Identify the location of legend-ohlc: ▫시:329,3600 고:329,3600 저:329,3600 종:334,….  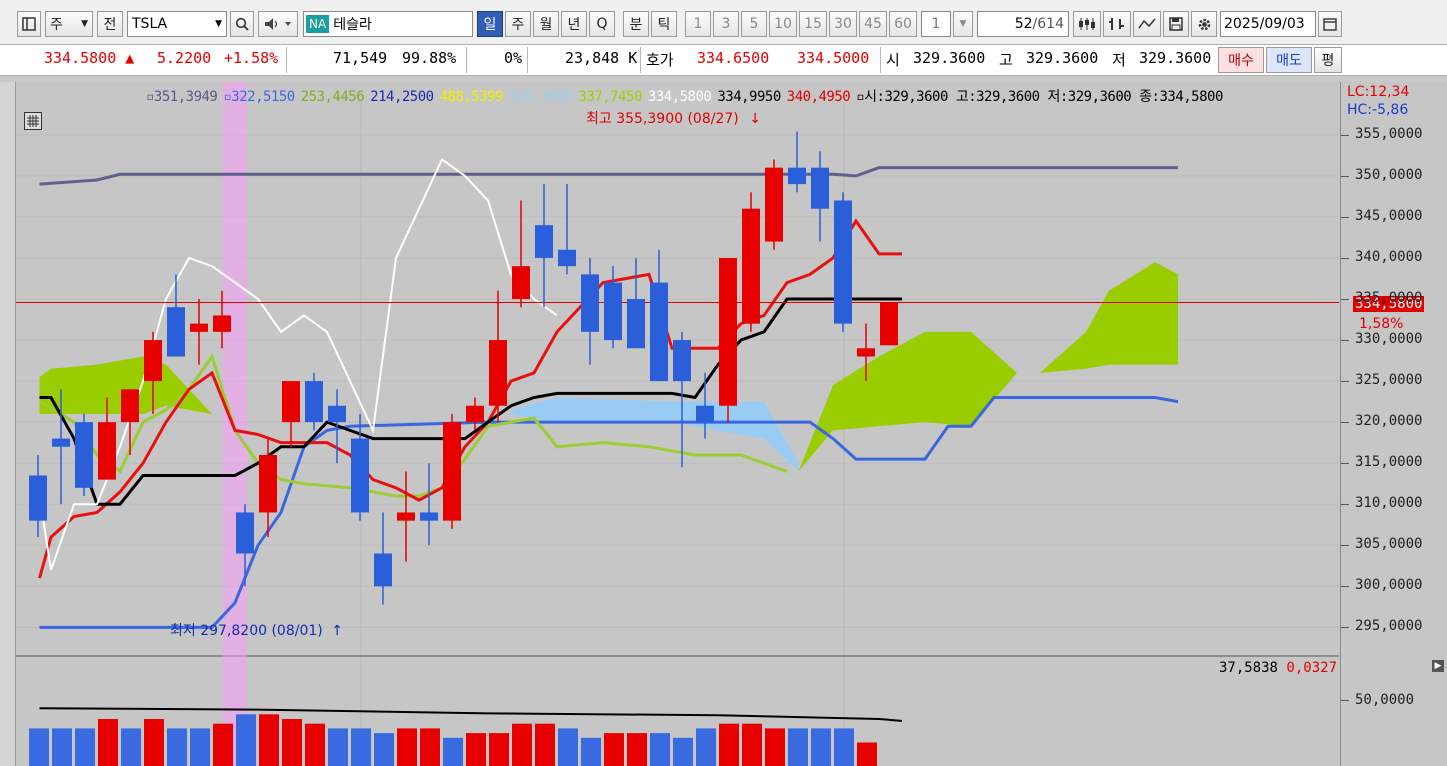
(1039, 97).